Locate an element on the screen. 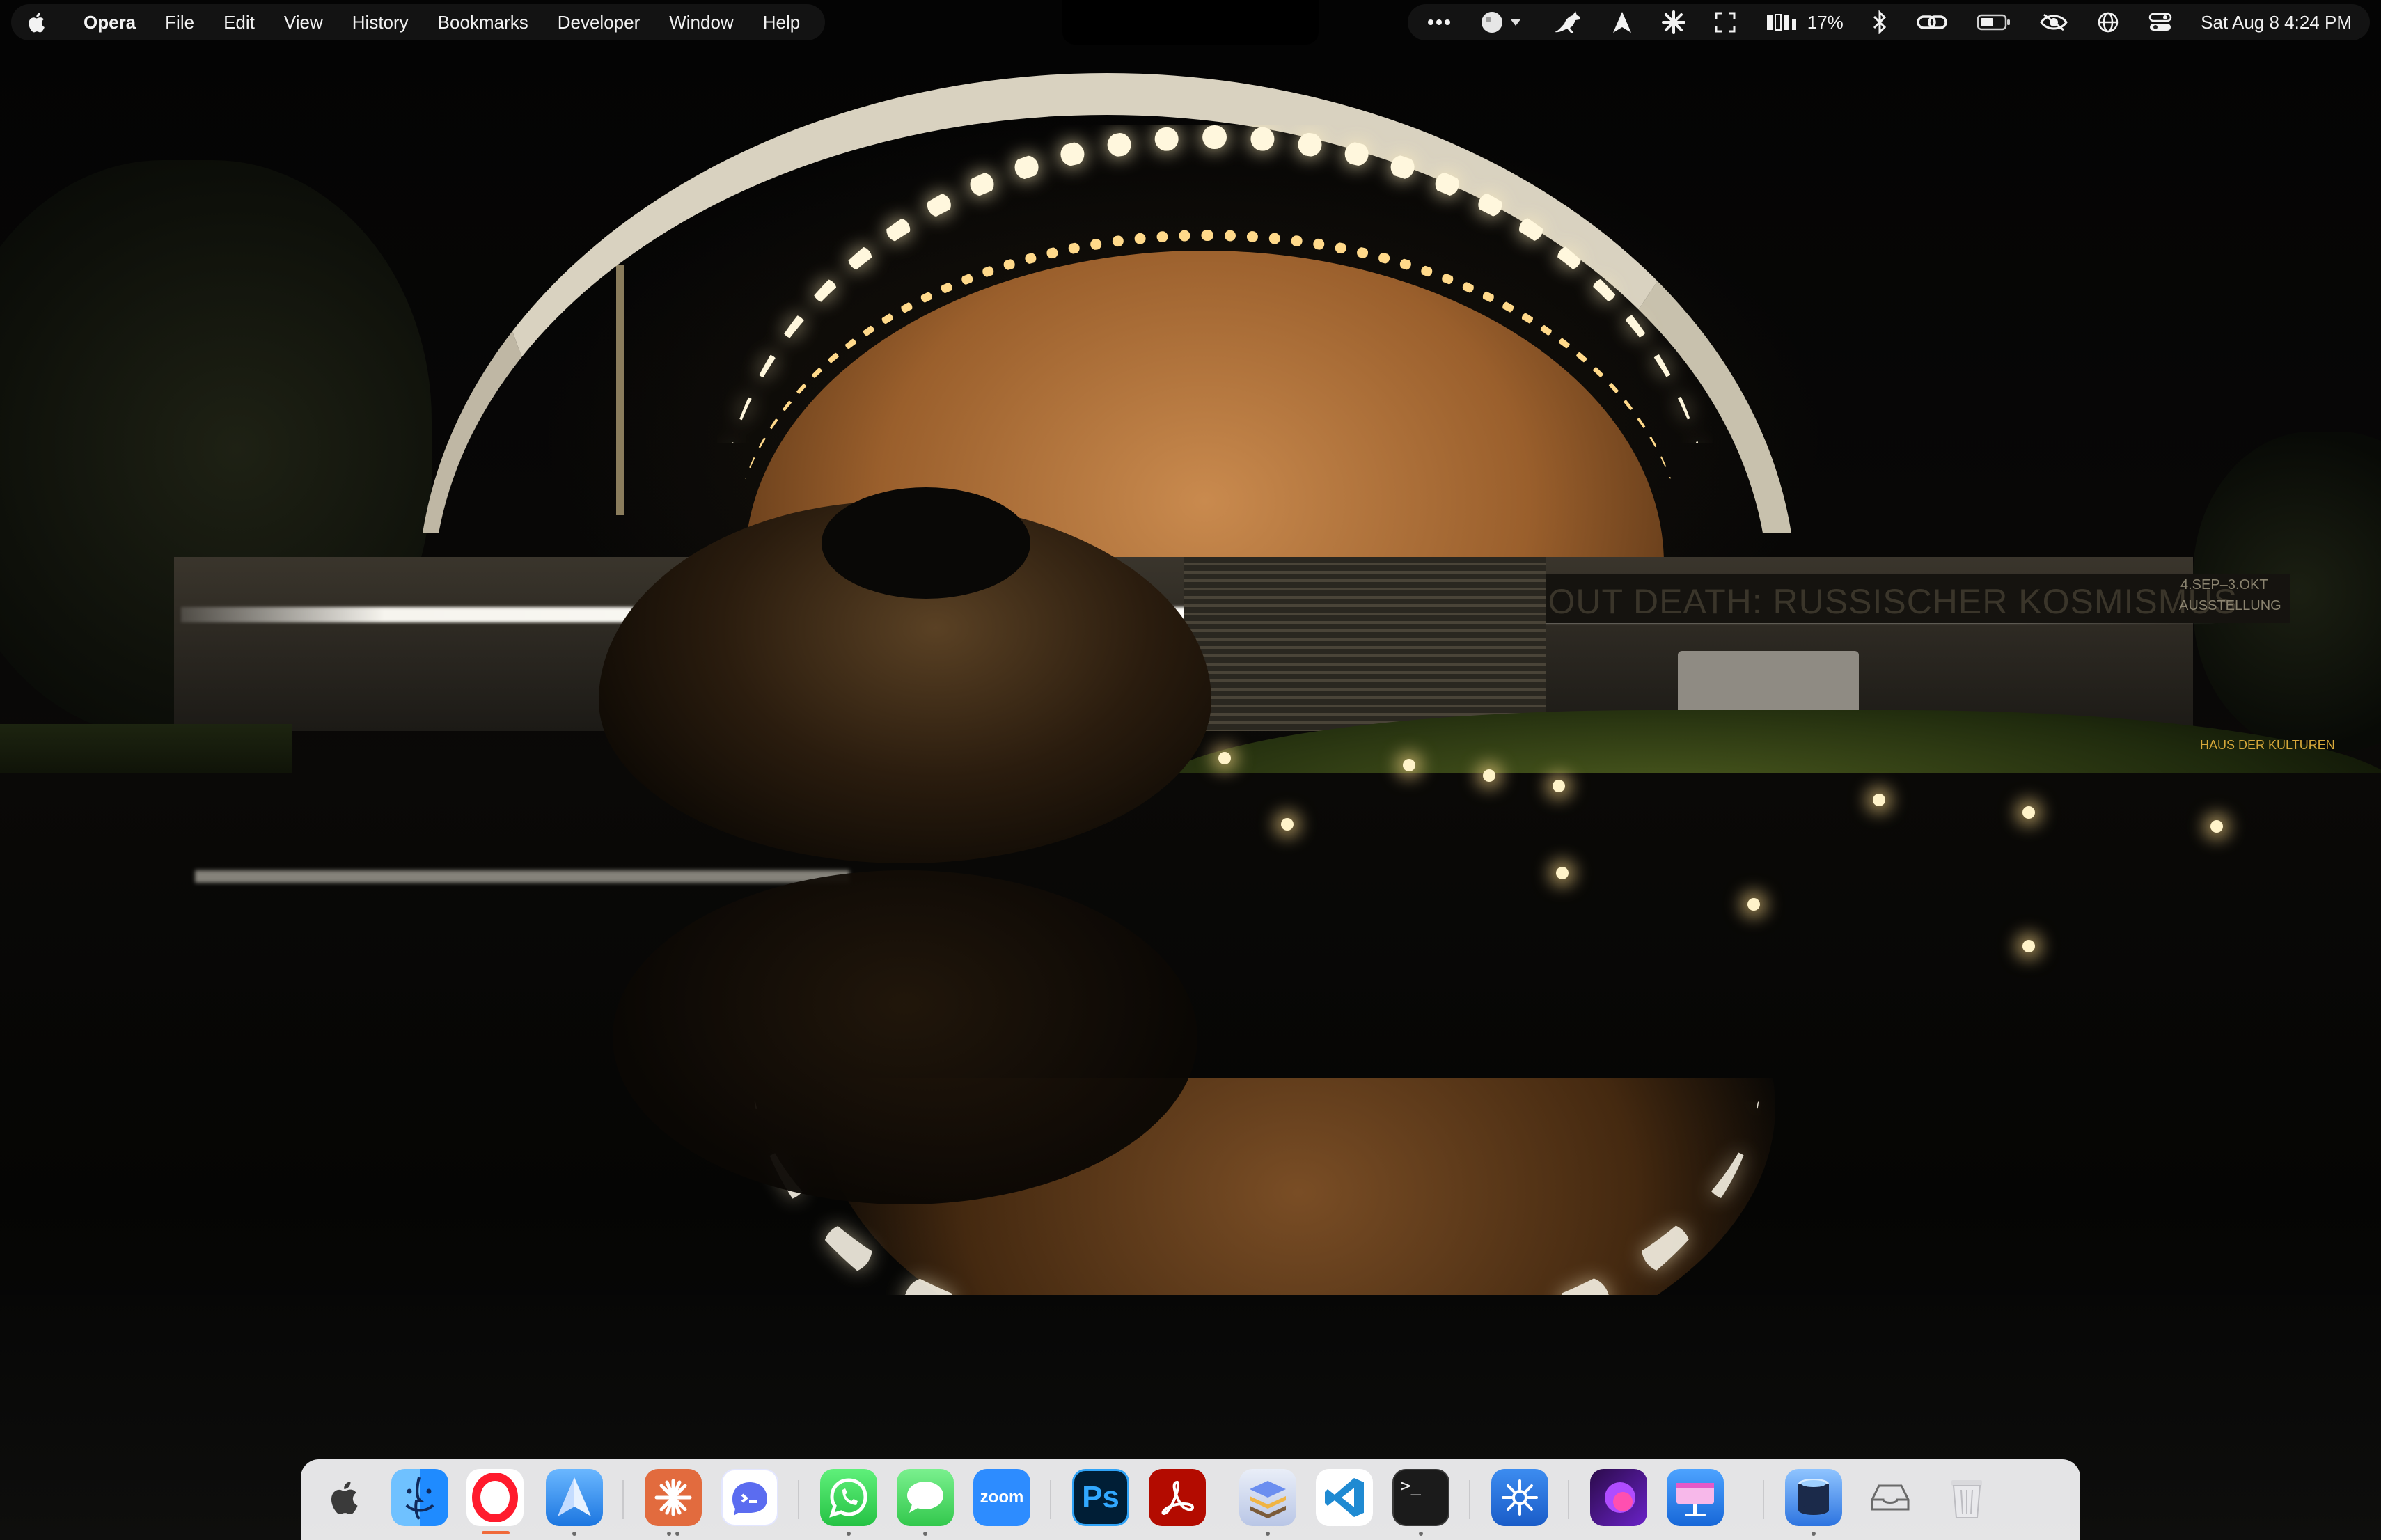 This screenshot has width=2381, height=1540. bluetooth-icon is located at coordinates (1879, 22).